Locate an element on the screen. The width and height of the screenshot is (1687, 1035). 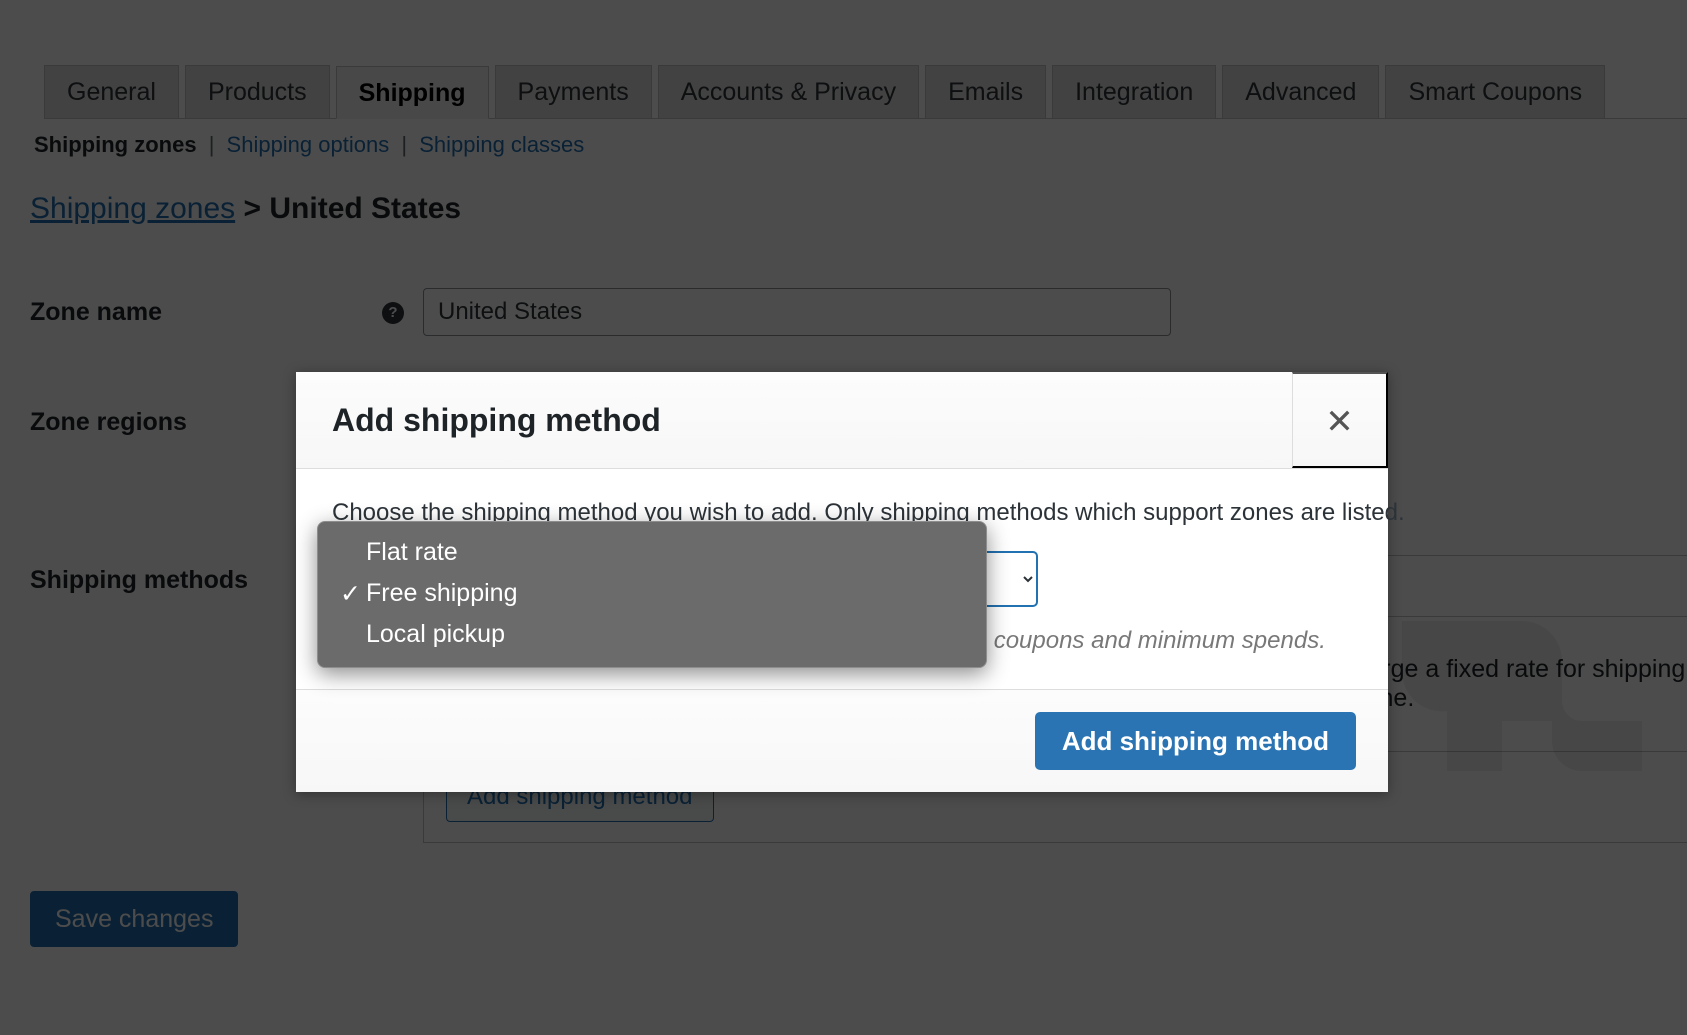
dropdown-option-label: Flat rate is located at coordinates (412, 552).